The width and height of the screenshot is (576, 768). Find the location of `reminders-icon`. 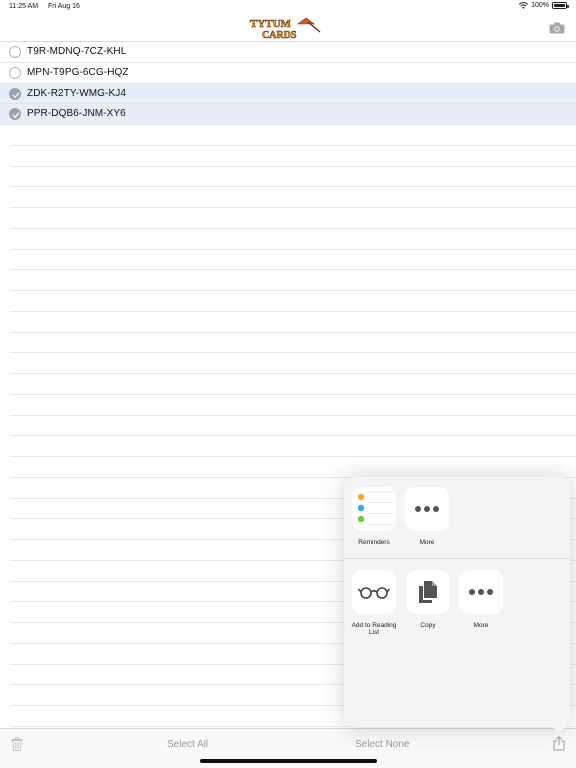

reminders-icon is located at coordinates (374, 509).